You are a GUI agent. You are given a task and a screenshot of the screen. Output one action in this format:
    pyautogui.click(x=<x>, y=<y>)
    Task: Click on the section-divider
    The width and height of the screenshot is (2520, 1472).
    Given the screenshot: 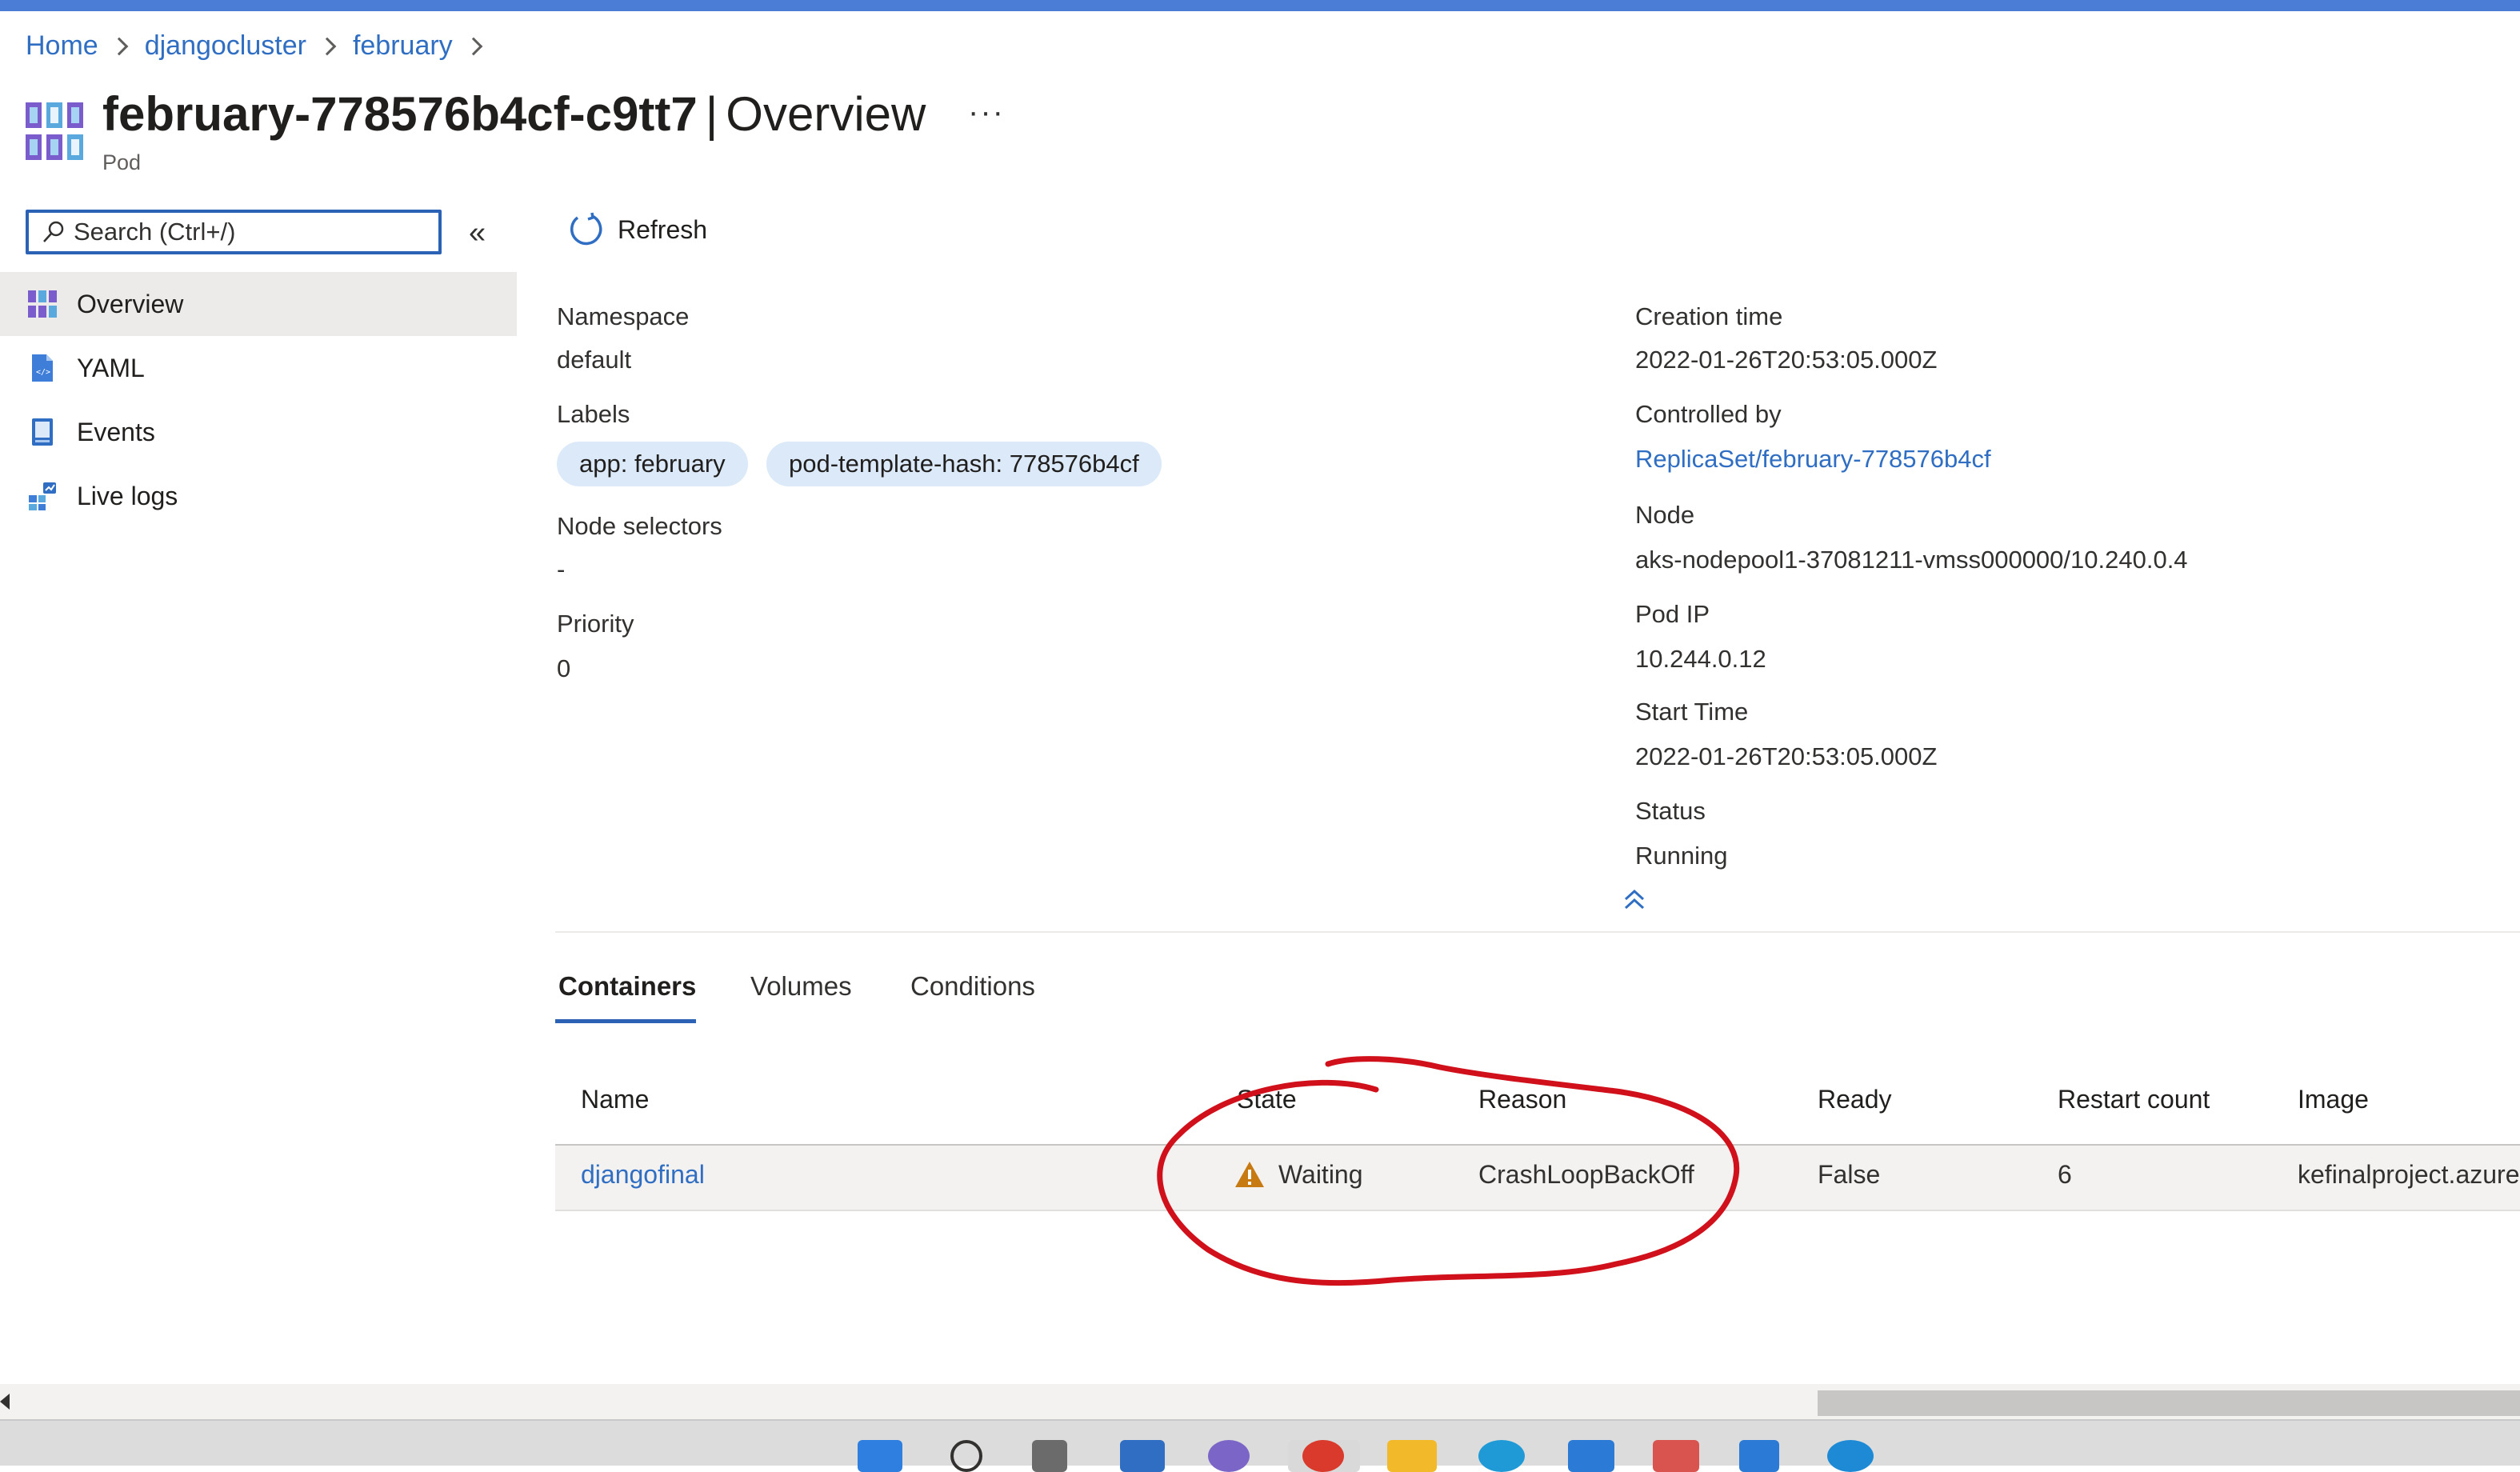 What is the action you would take?
    pyautogui.click(x=1537, y=932)
    